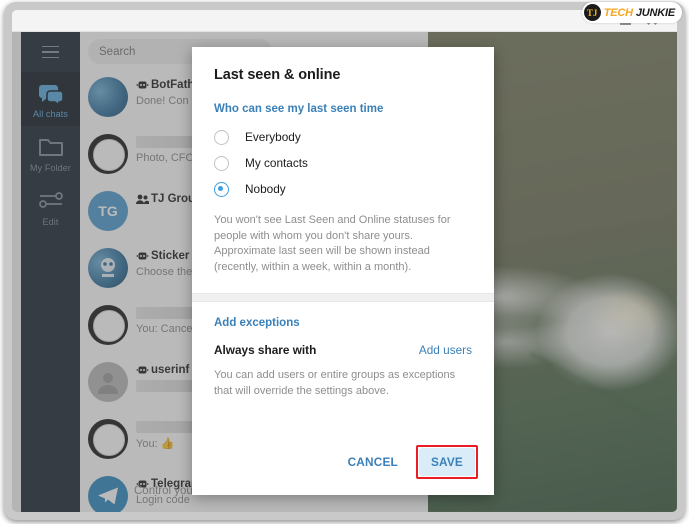  Describe the element at coordinates (445, 350) in the screenshot. I see `add-users-link: Add users` at that location.